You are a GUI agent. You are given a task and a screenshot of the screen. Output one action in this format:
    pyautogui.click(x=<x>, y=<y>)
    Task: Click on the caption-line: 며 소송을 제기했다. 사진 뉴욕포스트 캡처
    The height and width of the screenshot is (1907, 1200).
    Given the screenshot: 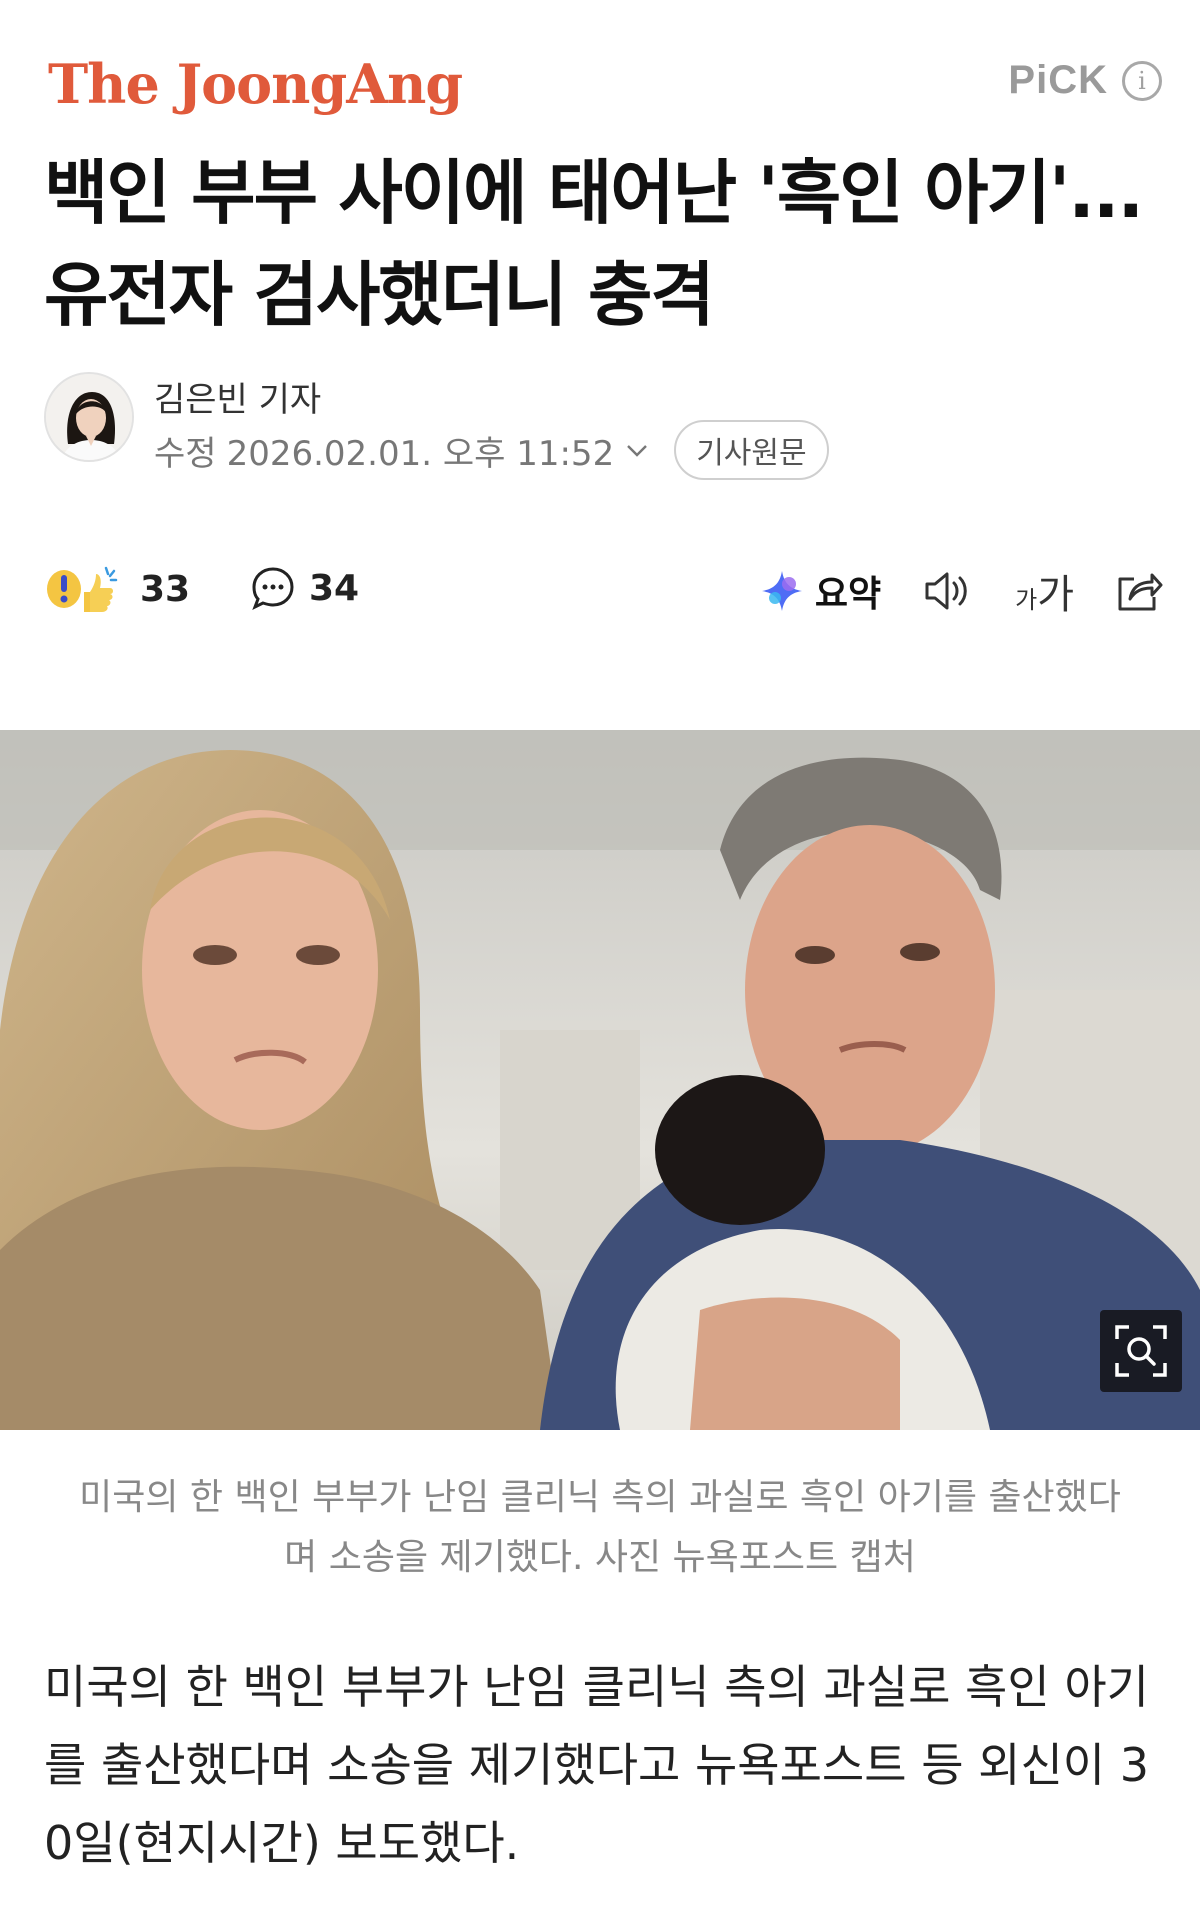 What is the action you would take?
    pyautogui.click(x=600, y=1557)
    